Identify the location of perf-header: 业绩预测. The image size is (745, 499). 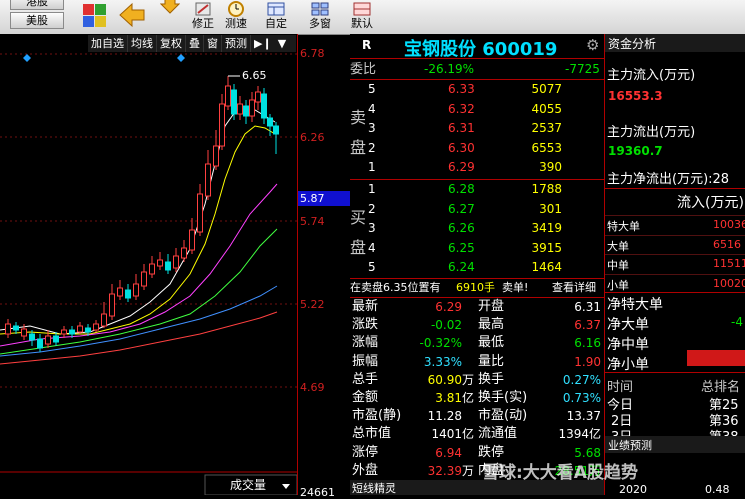
(675, 444).